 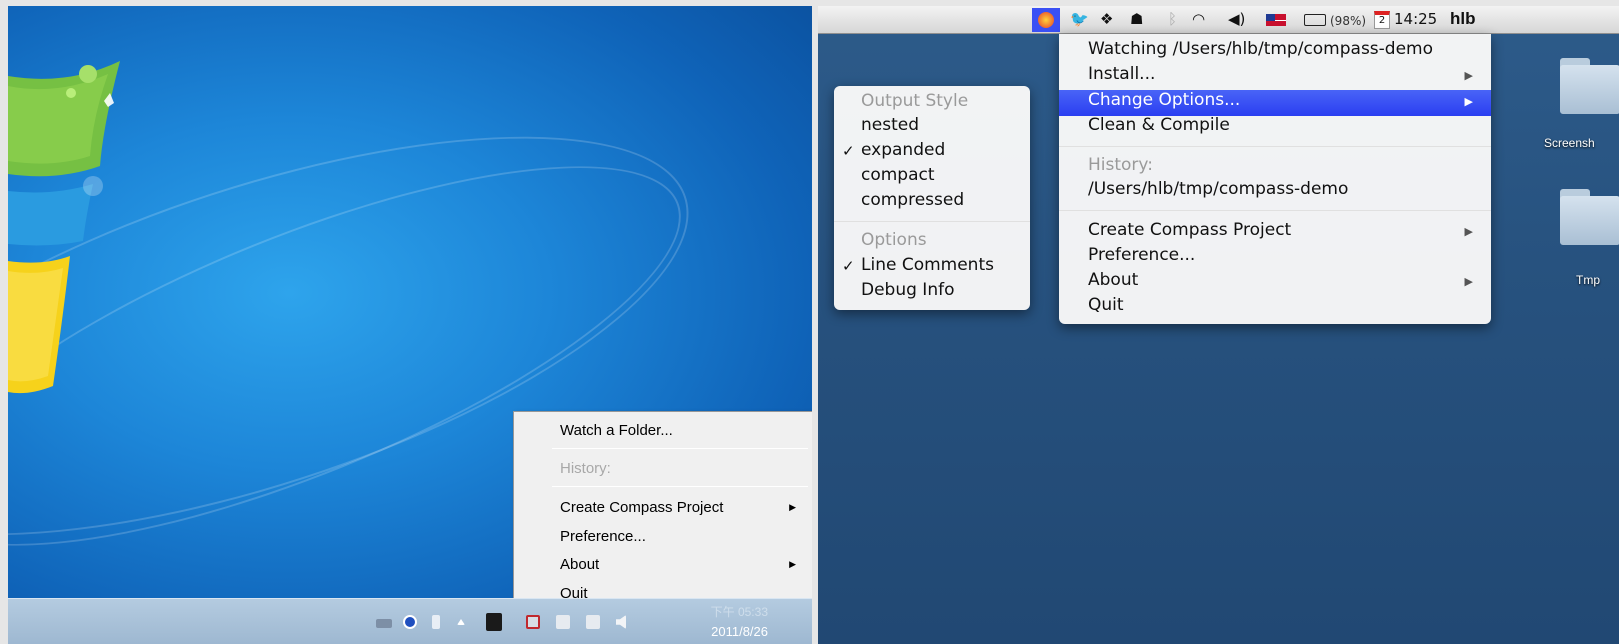 I want to click on battery-icon, so click(x=1315, y=20).